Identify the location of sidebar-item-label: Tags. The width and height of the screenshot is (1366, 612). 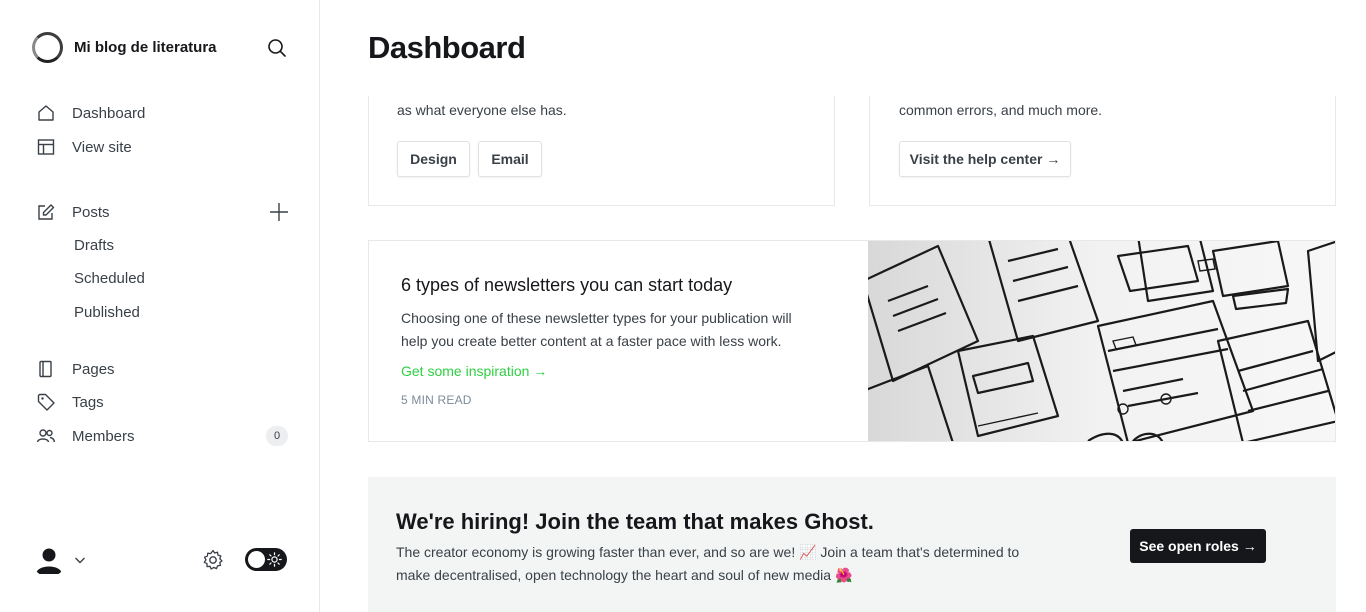
(88, 402).